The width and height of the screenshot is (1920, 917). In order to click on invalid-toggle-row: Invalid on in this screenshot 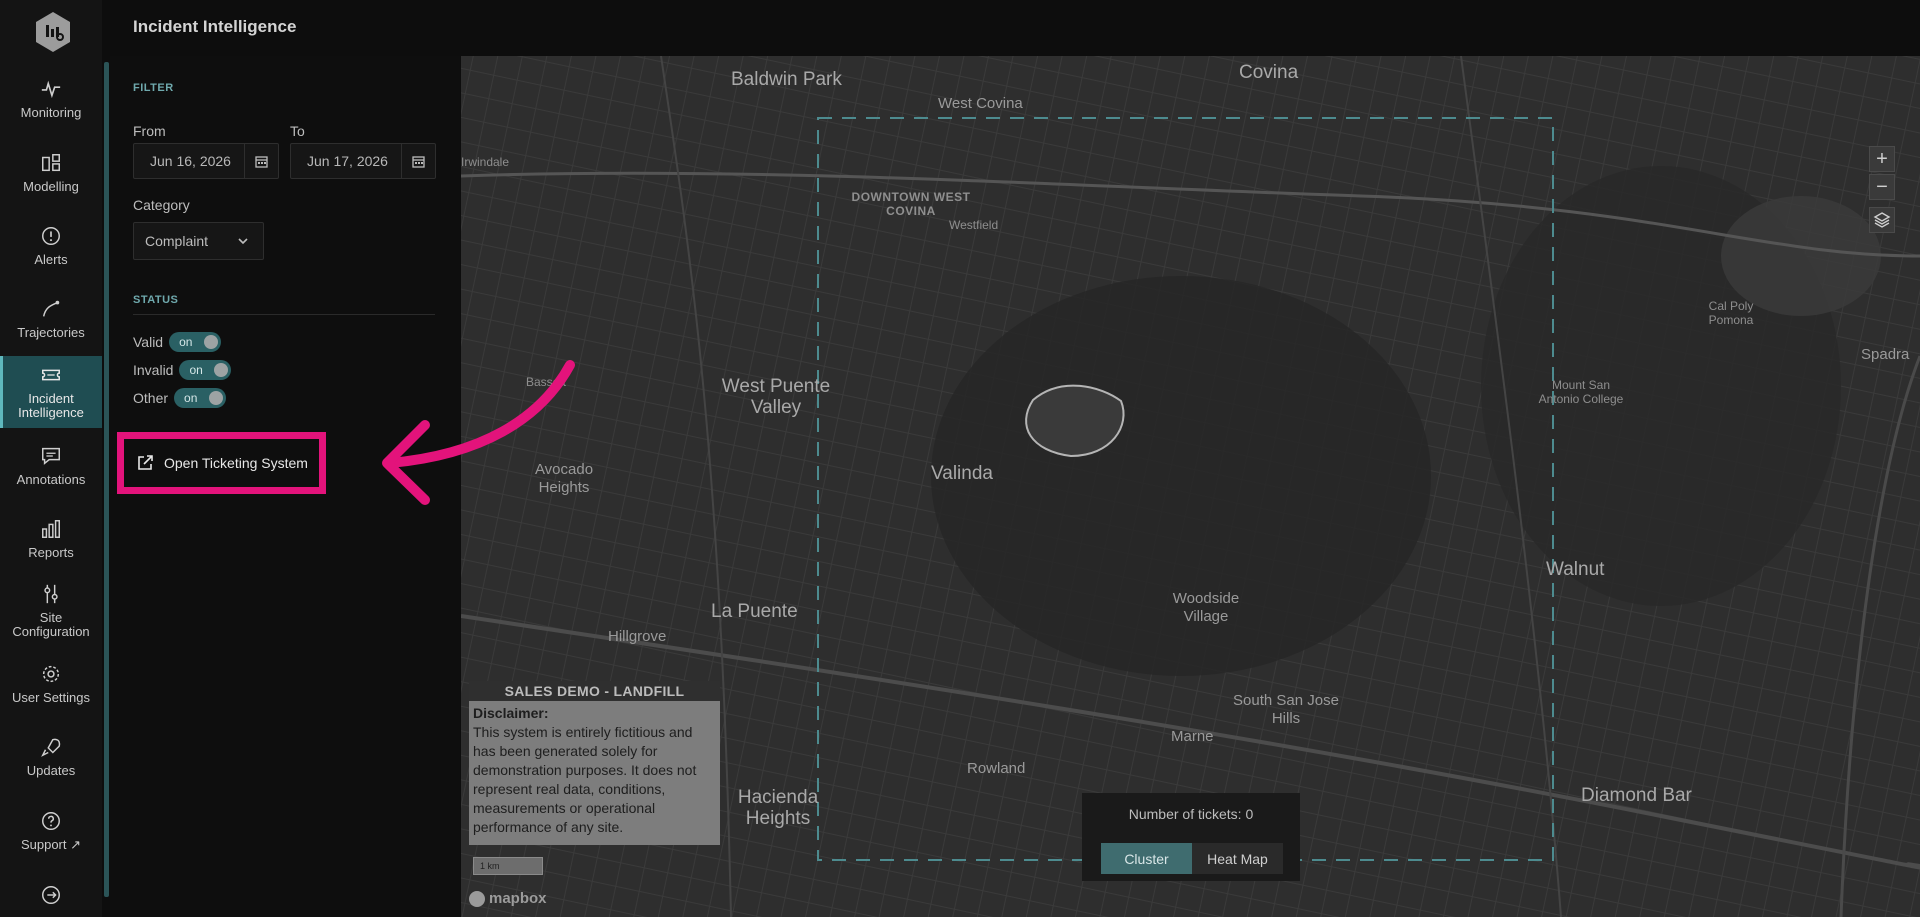, I will do `click(182, 370)`.